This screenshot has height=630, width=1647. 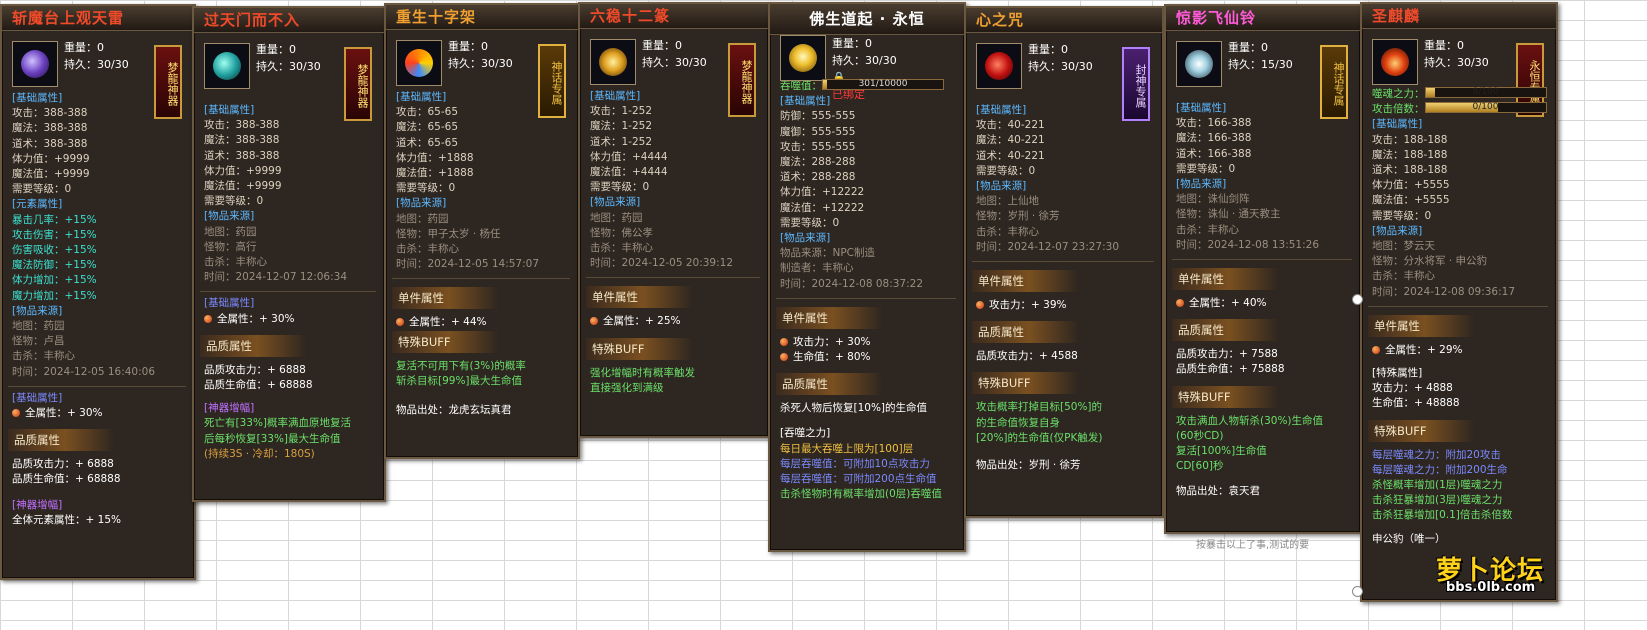 What do you see at coordinates (852, 283) in the screenshot?
I see `source-line: 时间：2024-12-08 08:37:22` at bounding box center [852, 283].